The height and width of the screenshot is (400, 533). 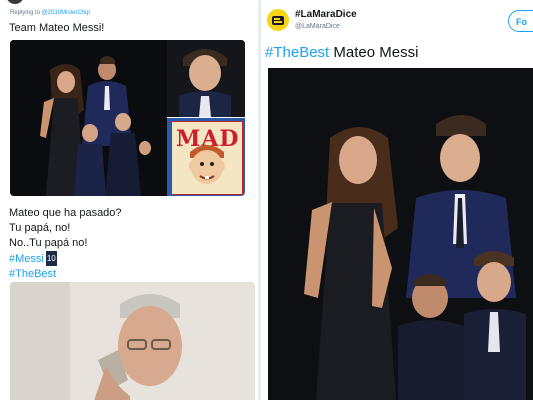 I want to click on account-name: #LaMaraDice, so click(x=326, y=14).